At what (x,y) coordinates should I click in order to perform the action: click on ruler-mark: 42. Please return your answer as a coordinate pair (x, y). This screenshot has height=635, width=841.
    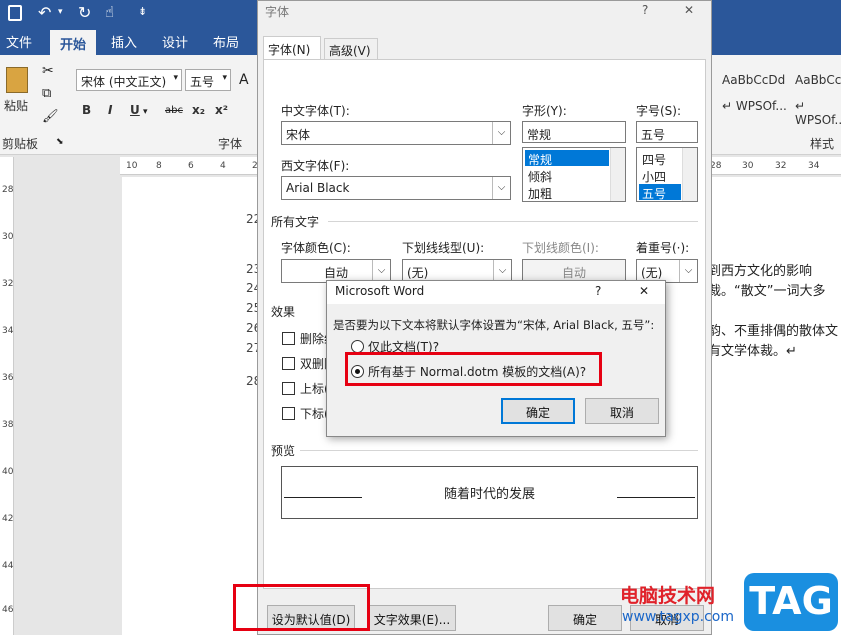
    Looking at the image, I should click on (8, 519).